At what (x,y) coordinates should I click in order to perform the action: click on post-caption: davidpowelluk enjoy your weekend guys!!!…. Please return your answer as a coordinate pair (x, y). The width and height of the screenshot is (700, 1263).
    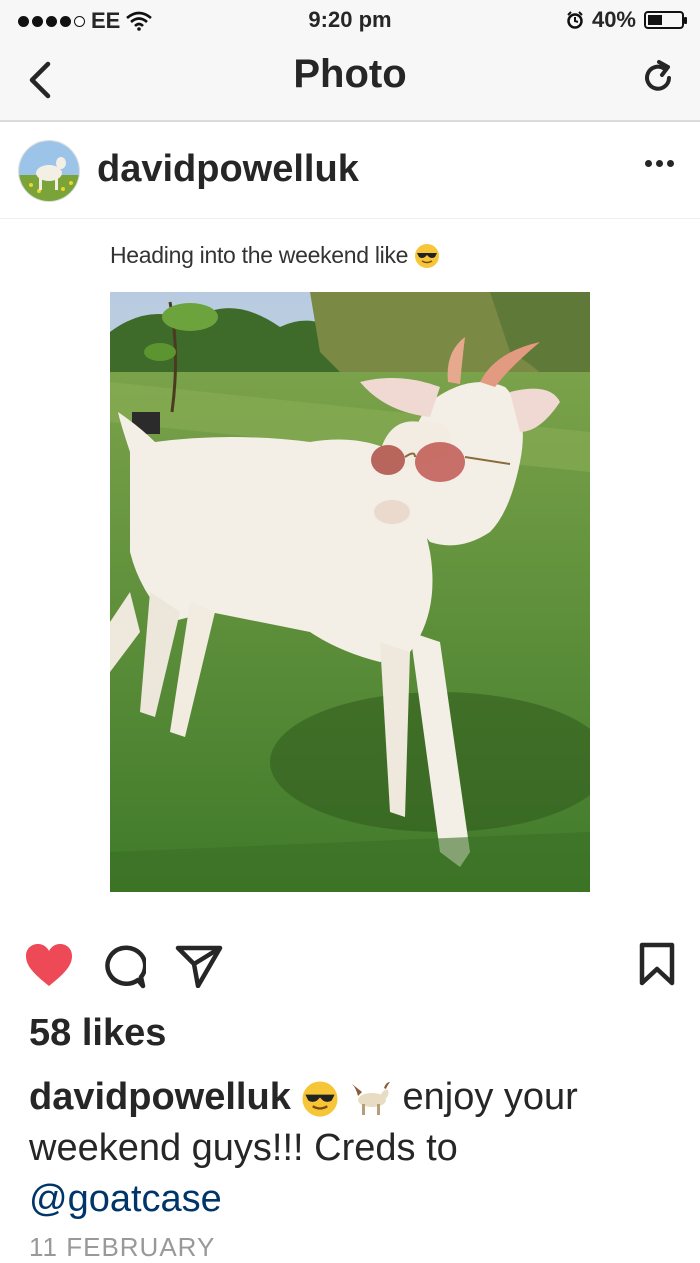
    Looking at the image, I should click on (354, 1148).